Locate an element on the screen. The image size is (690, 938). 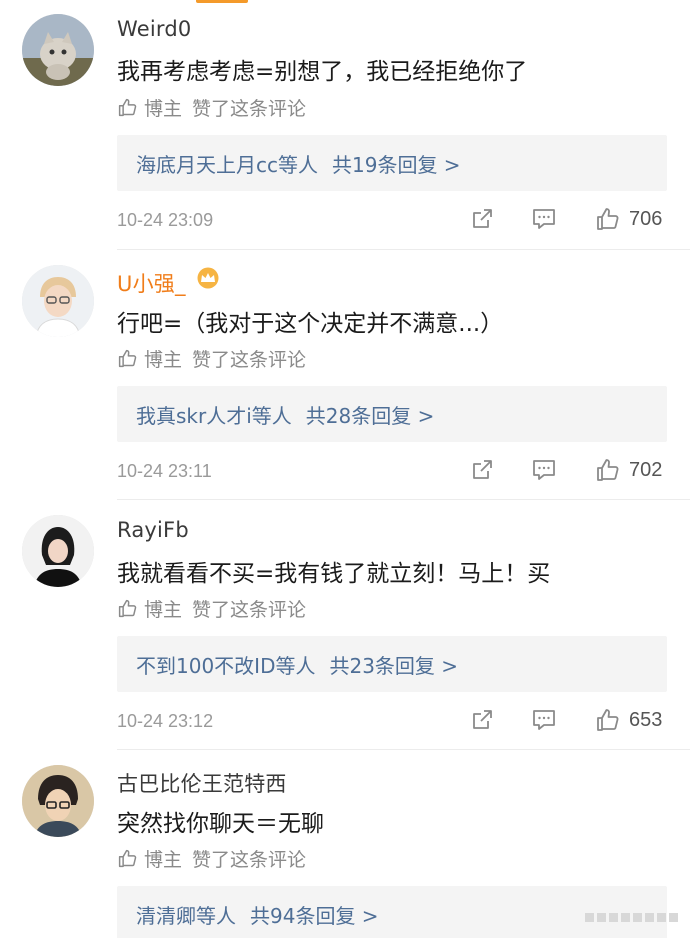
reply-preview-link: 海底月天上月cc等人 共19条回复 > is located at coordinates (392, 163).